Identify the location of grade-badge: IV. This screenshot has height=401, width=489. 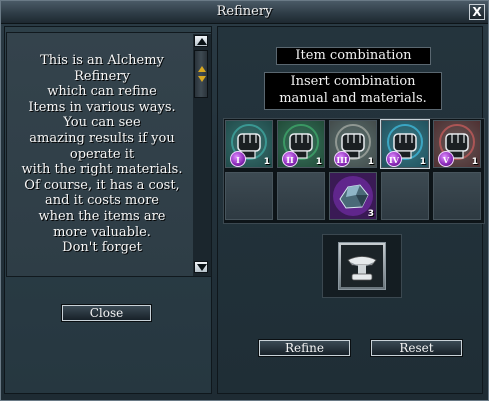
(394, 159).